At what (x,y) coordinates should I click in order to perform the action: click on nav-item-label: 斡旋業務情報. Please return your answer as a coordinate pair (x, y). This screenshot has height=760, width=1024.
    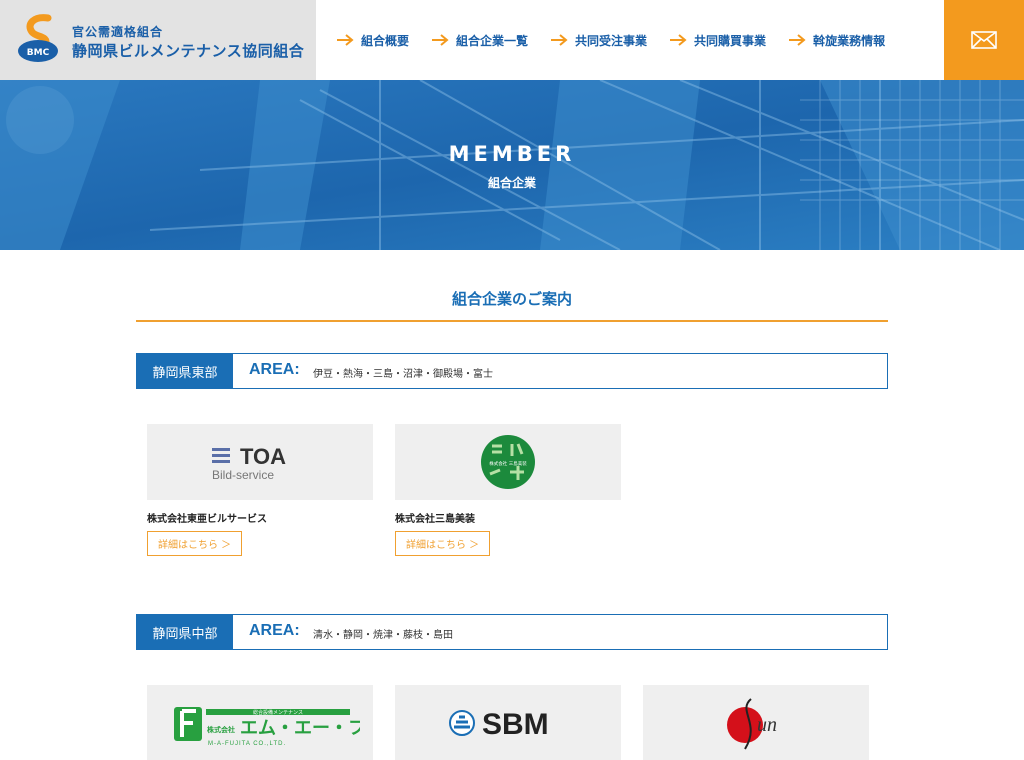
    Looking at the image, I should click on (849, 40).